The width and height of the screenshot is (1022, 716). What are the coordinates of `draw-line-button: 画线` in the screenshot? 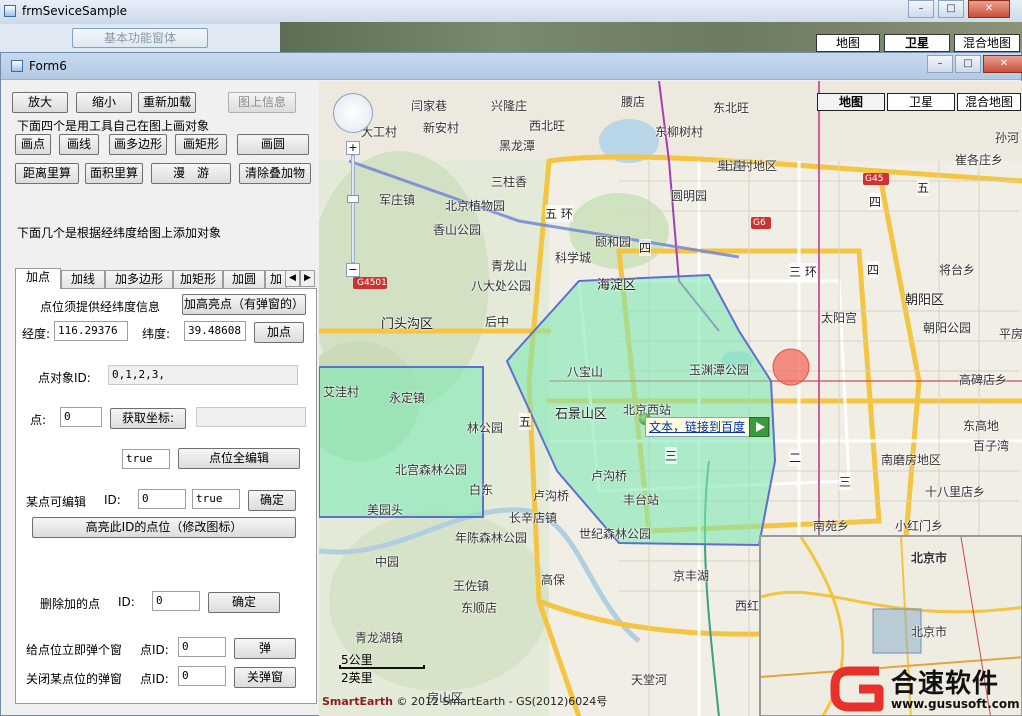 It's located at (79, 144).